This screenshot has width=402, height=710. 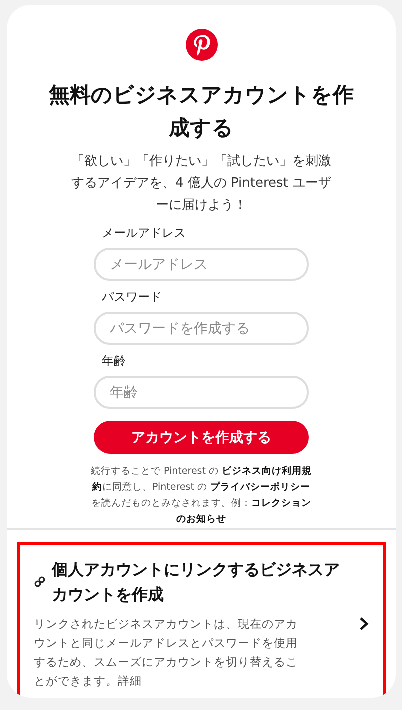 What do you see at coordinates (201, 392) in the screenshot?
I see `input-field: 年齢` at bounding box center [201, 392].